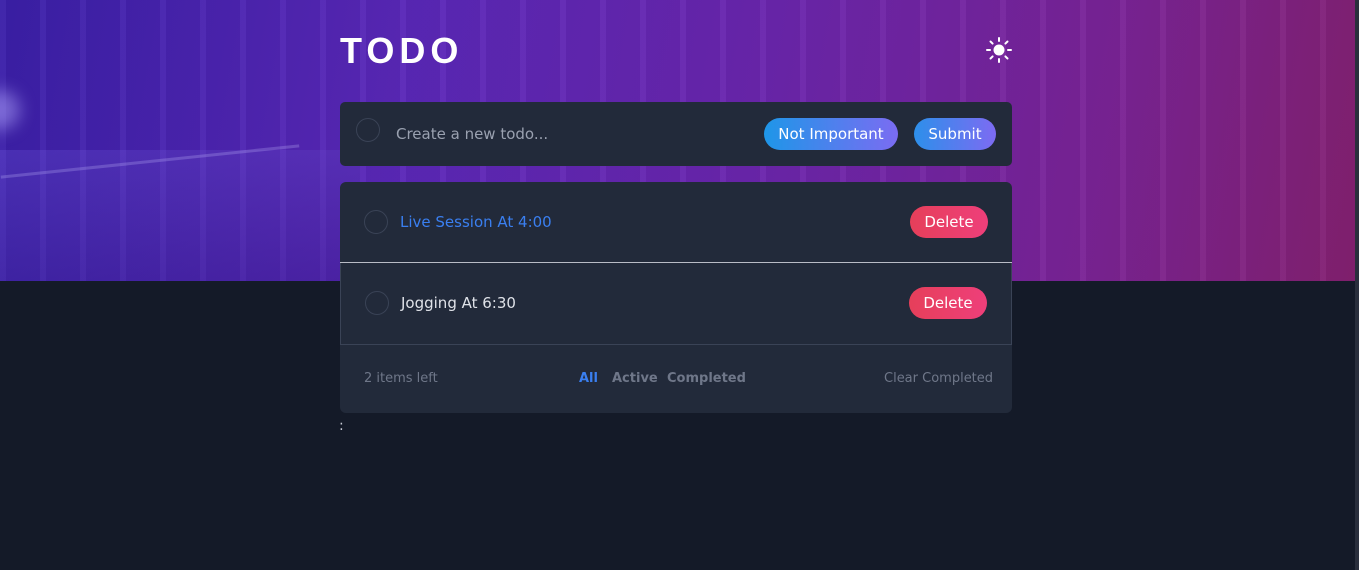 This screenshot has height=570, width=1359. Describe the element at coordinates (368, 130) in the screenshot. I see `new-todo-checkbox` at that location.